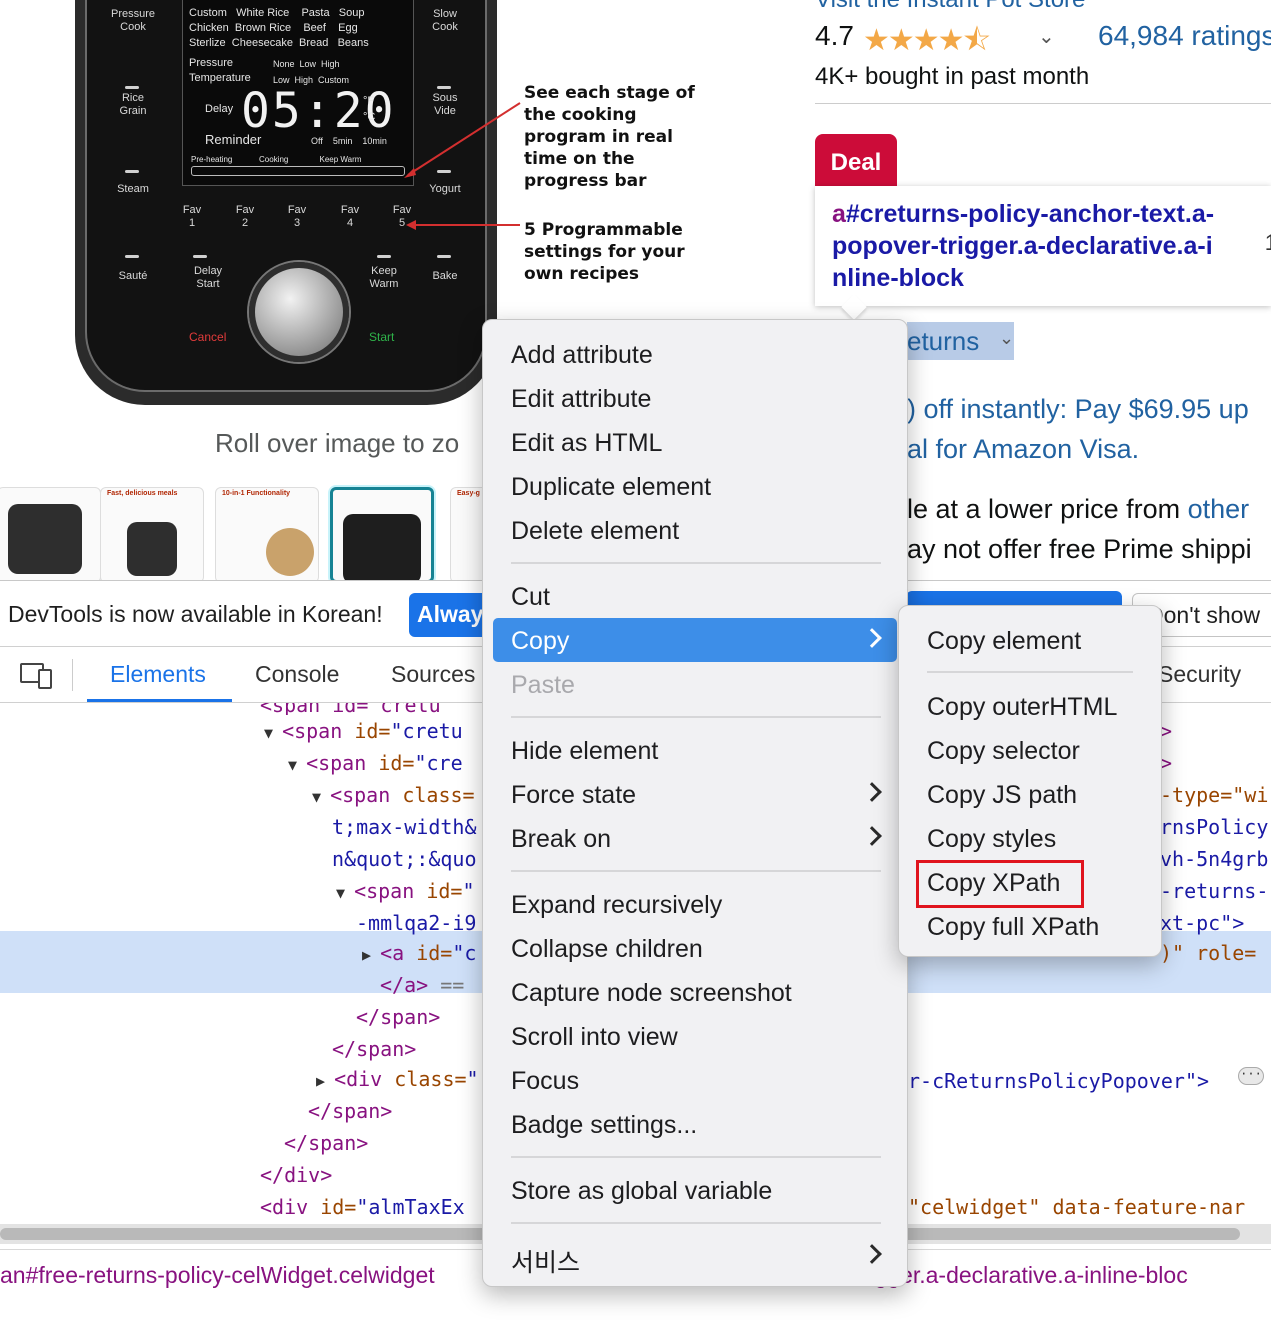 The width and height of the screenshot is (1271, 1336). Describe the element at coordinates (1214, 827) in the screenshot. I see `dom-line-tail: rnsPolicy` at that location.